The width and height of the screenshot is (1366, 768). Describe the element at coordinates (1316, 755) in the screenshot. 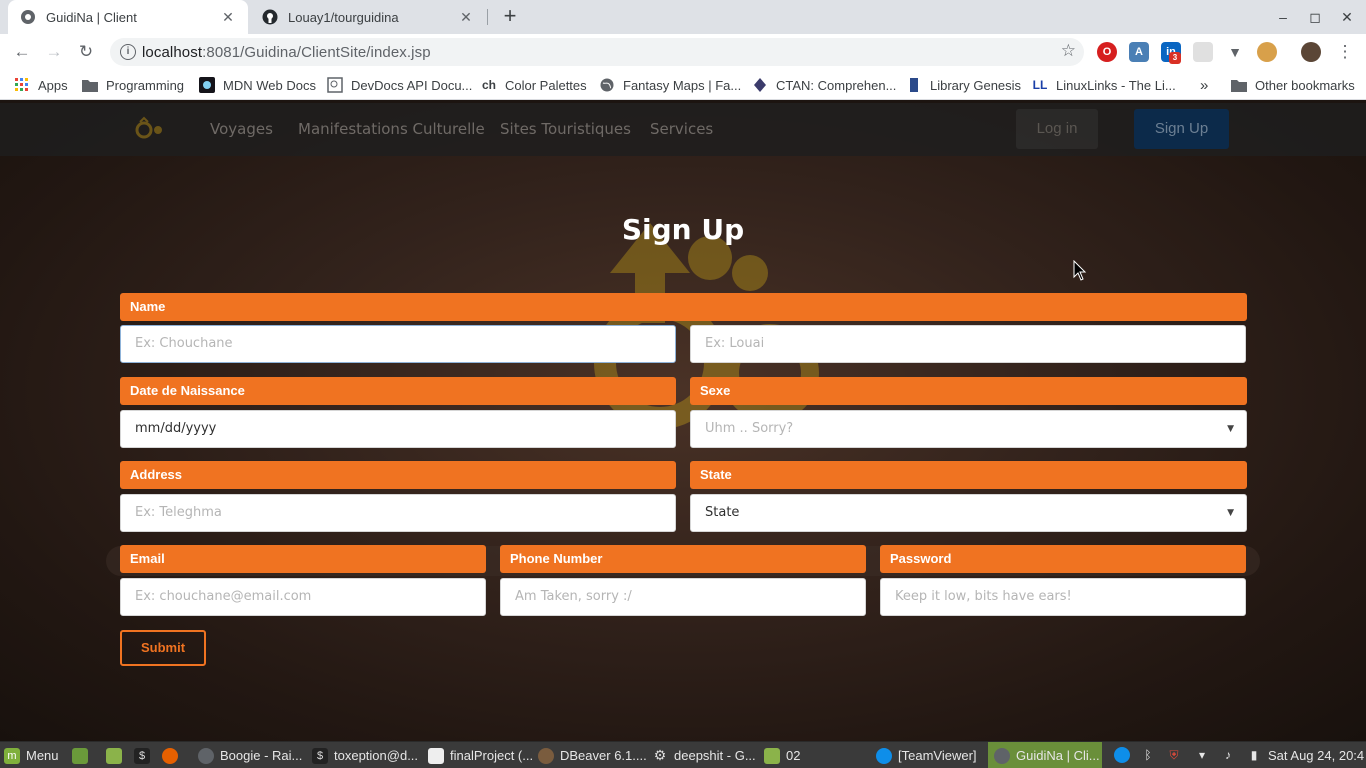

I see `clock: Sat Aug 24, 20:47` at that location.